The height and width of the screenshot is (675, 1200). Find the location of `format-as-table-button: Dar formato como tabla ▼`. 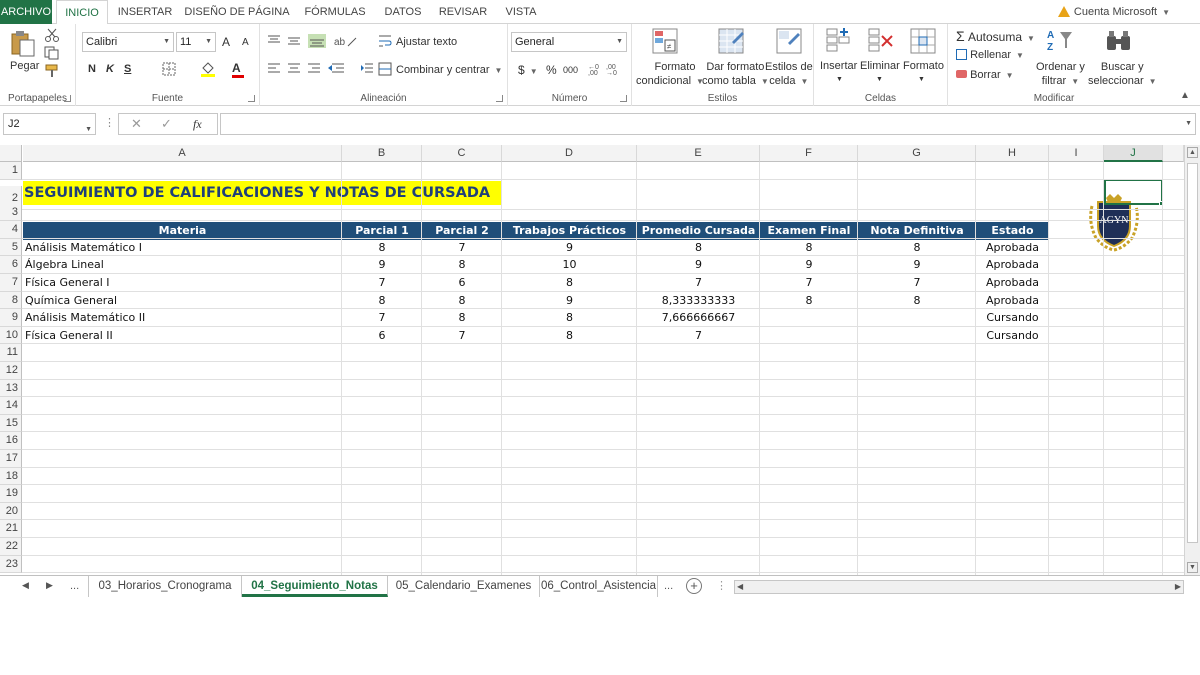

format-as-table-button: Dar formato como tabla ▼ is located at coordinates (735, 74).